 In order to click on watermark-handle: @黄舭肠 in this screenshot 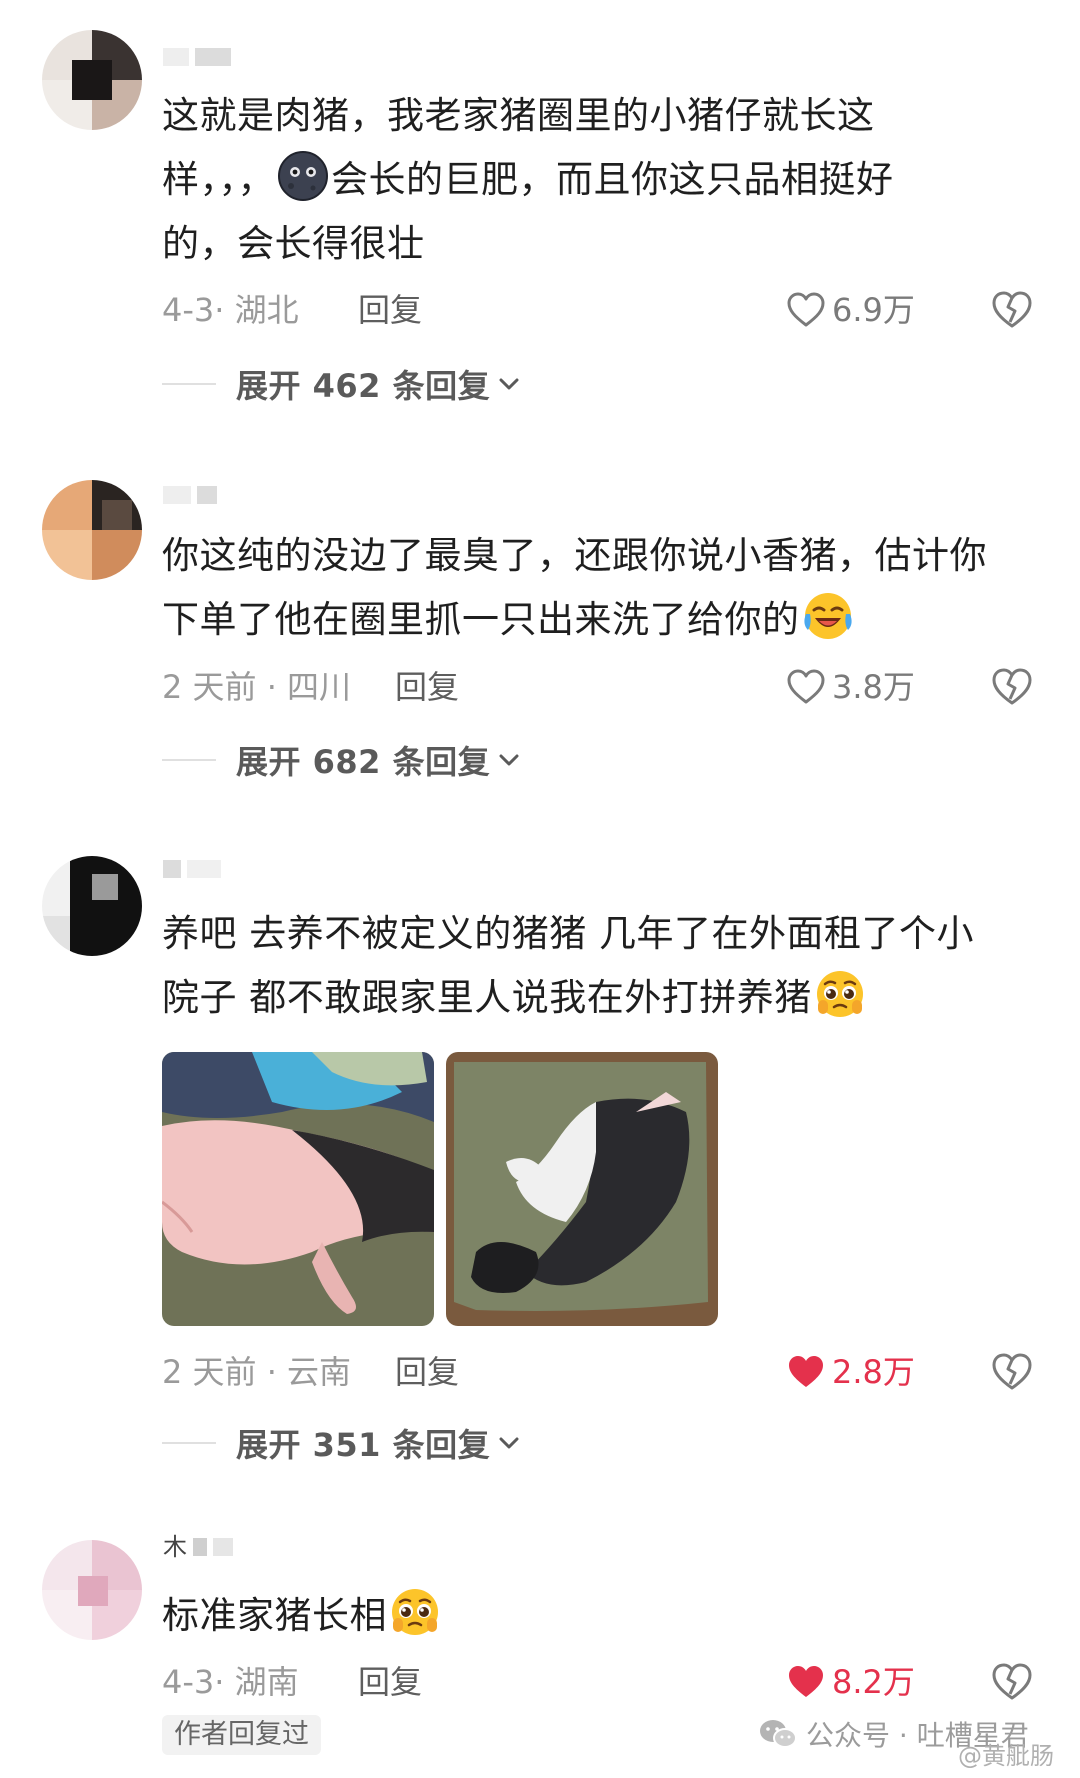, I will do `click(1006, 1756)`.